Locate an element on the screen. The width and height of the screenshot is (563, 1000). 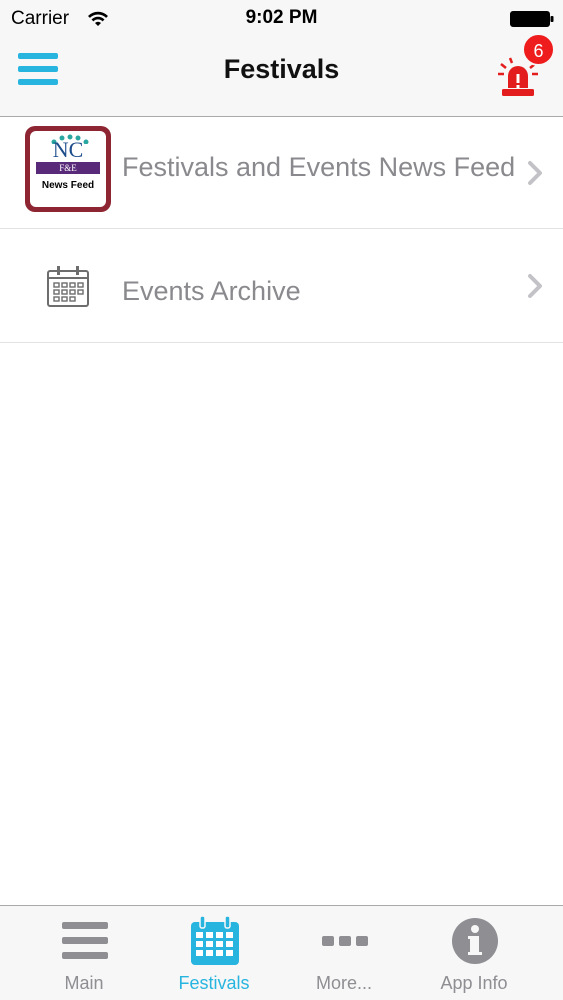
logo-nc-text: NC is located at coordinates (68, 149).